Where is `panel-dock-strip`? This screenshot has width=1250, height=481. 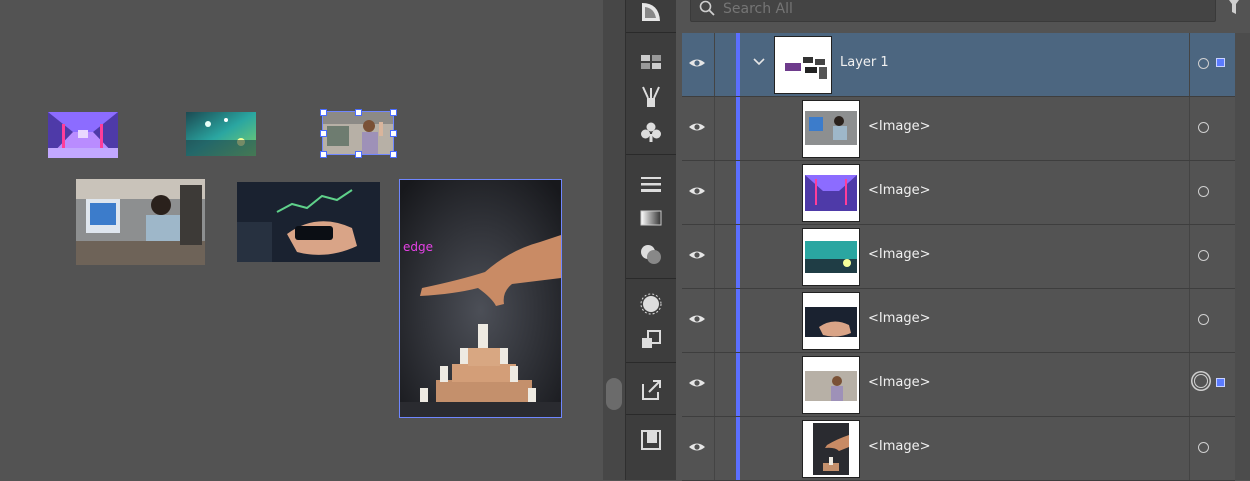
panel-dock-strip is located at coordinates (651, 240).